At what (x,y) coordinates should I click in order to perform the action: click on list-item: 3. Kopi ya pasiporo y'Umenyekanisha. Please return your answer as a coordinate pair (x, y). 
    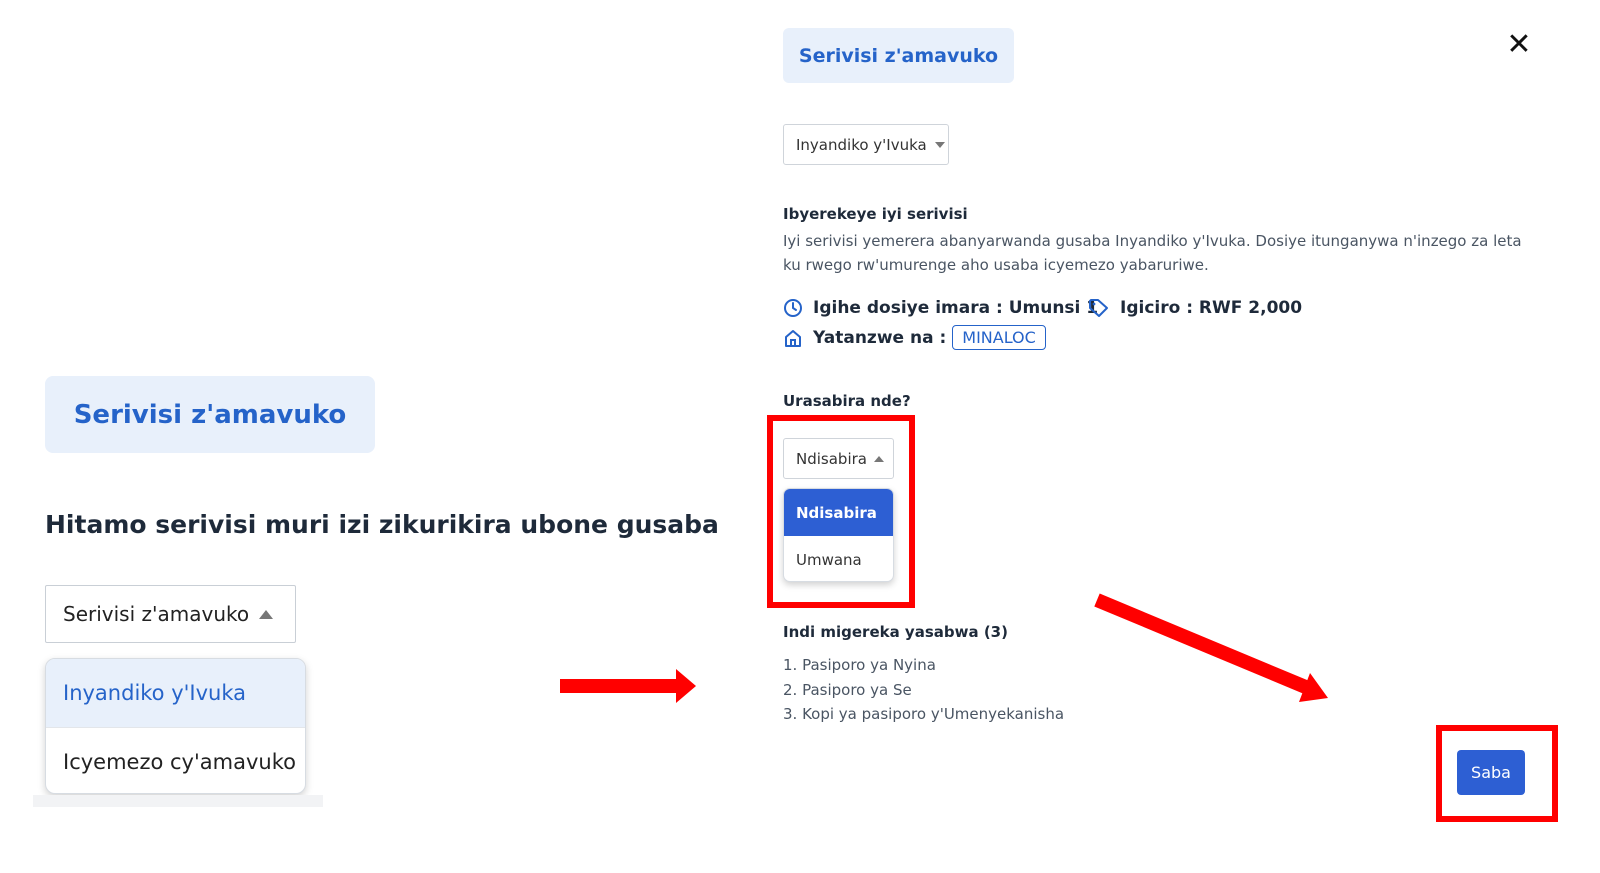
    Looking at the image, I should click on (924, 714).